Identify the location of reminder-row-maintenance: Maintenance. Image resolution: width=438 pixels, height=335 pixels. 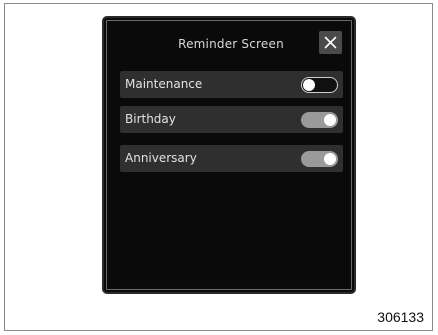
(231, 84).